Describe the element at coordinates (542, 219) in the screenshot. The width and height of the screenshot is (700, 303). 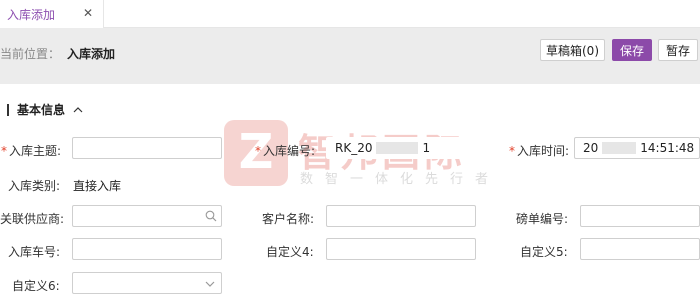
I see `weigh-no-label: 磅单编号:` at that location.